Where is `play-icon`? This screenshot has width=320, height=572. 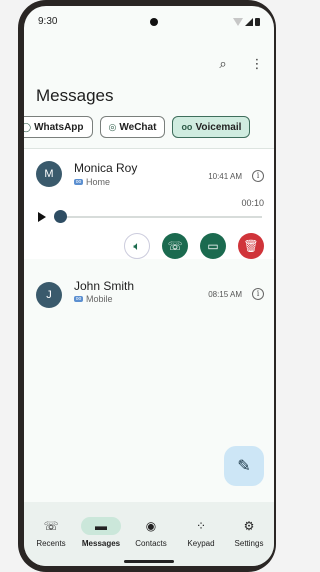 play-icon is located at coordinates (42, 217).